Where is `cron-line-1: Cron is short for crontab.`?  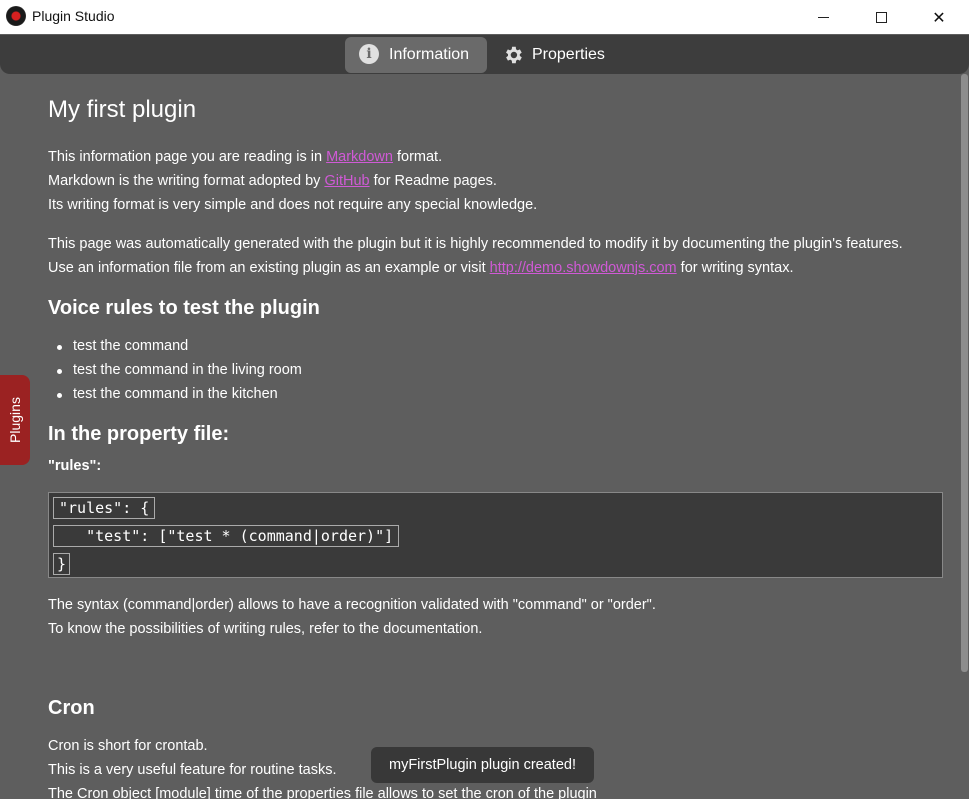
cron-line-1: Cron is short for crontab. is located at coordinates (128, 746).